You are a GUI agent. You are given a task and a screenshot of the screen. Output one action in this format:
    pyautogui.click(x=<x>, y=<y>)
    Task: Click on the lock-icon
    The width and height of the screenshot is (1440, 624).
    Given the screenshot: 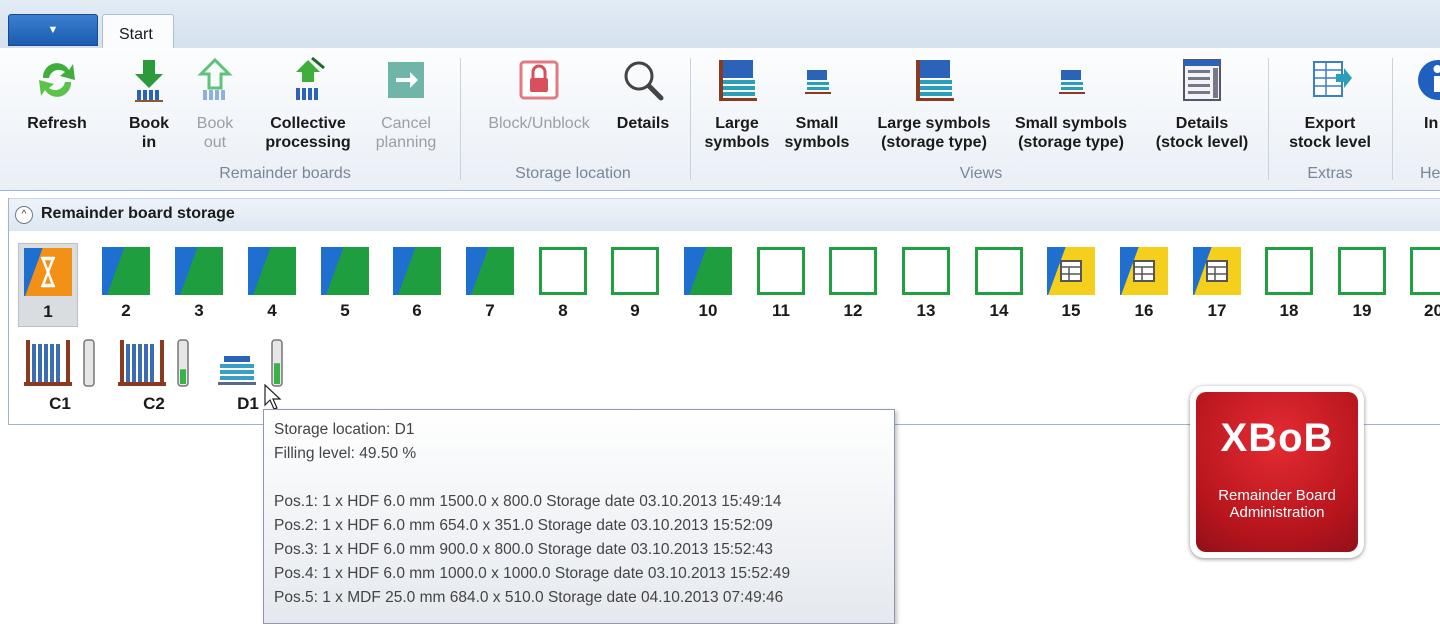 What is the action you would take?
    pyautogui.click(x=539, y=80)
    